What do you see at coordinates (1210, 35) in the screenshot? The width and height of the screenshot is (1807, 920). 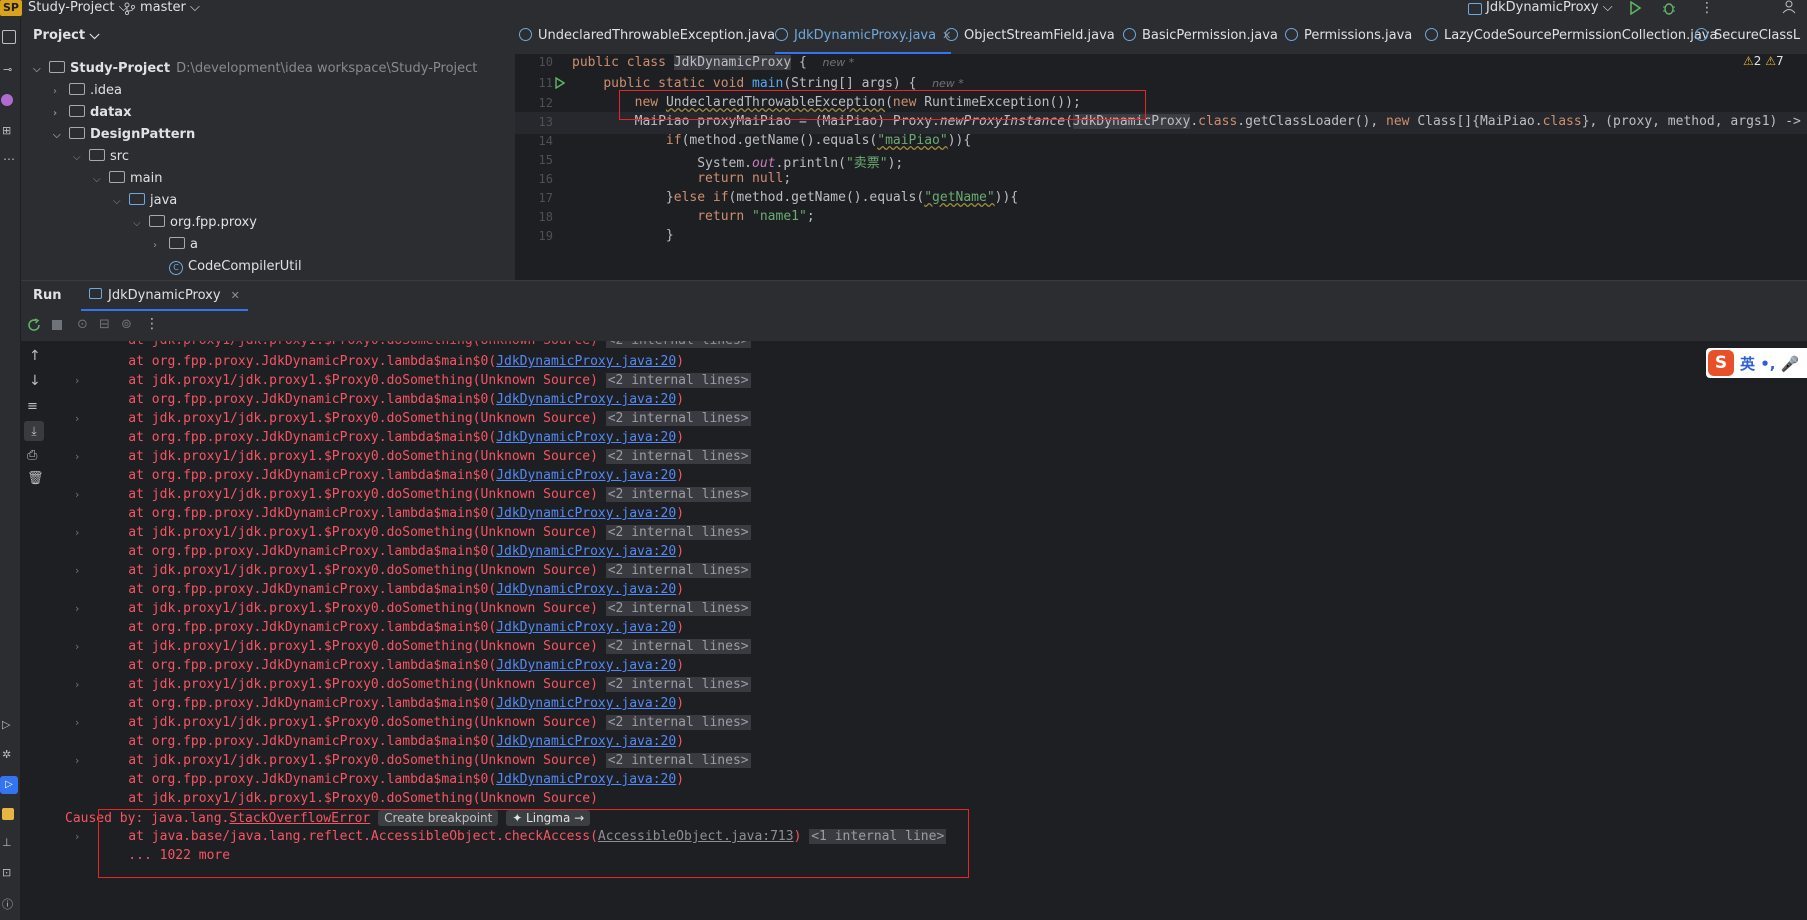 I see `tab-label: BasicPermission.java` at bounding box center [1210, 35].